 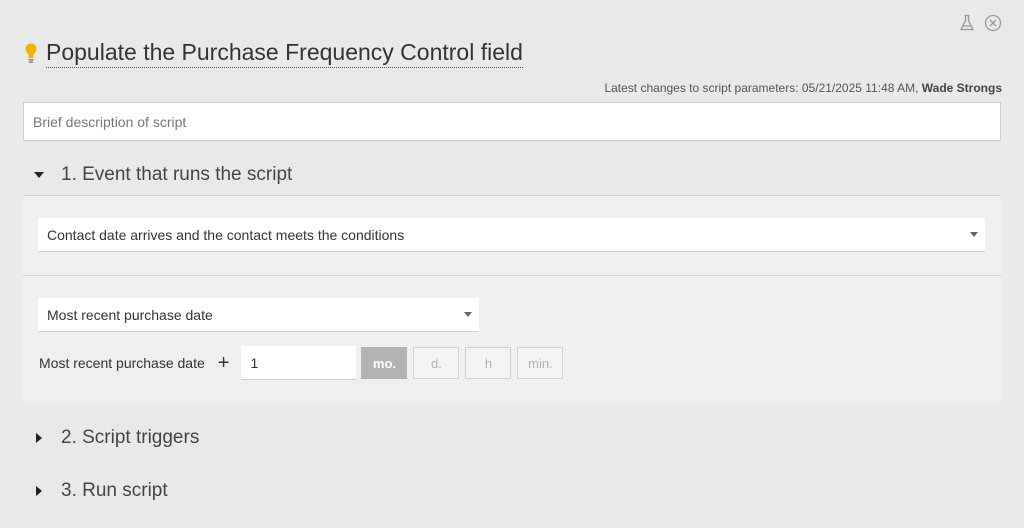 I want to click on date-field-value: Most recent purchase date, so click(x=130, y=314).